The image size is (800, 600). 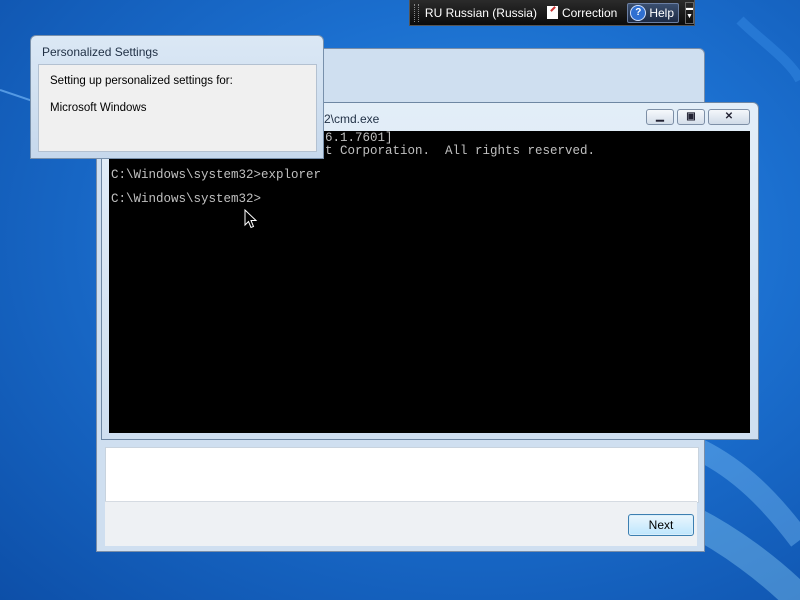 I want to click on mouse-cursor-icon, so click(x=251, y=219).